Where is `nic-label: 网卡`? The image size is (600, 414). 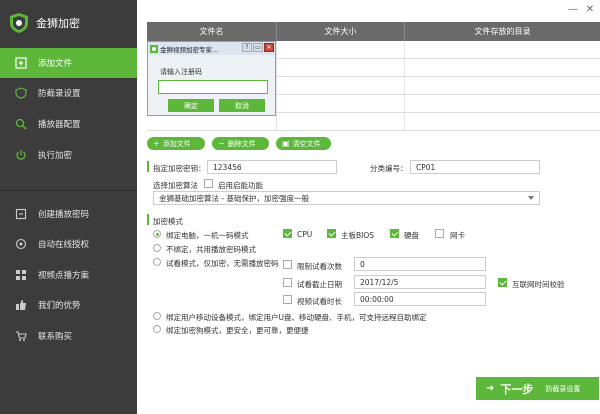
nic-label: 网卡 is located at coordinates (457, 235).